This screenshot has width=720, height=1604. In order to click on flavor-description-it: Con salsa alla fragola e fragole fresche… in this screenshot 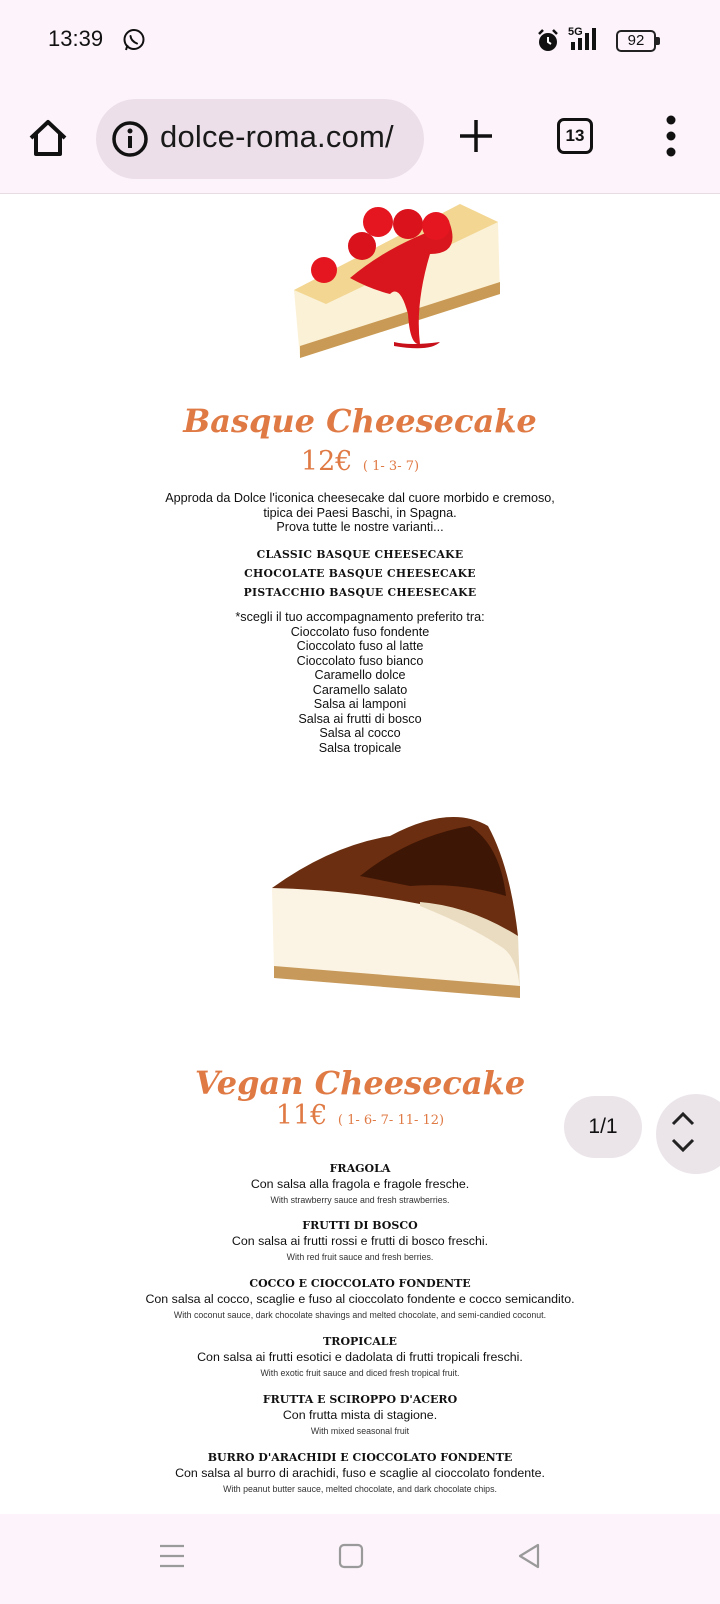, I will do `click(360, 1184)`.